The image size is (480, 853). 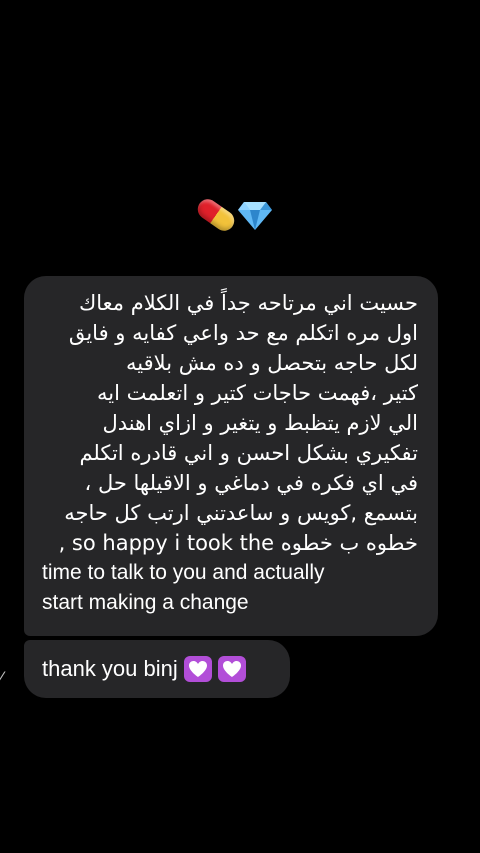 I want to click on message-line: start making a change, so click(x=145, y=602).